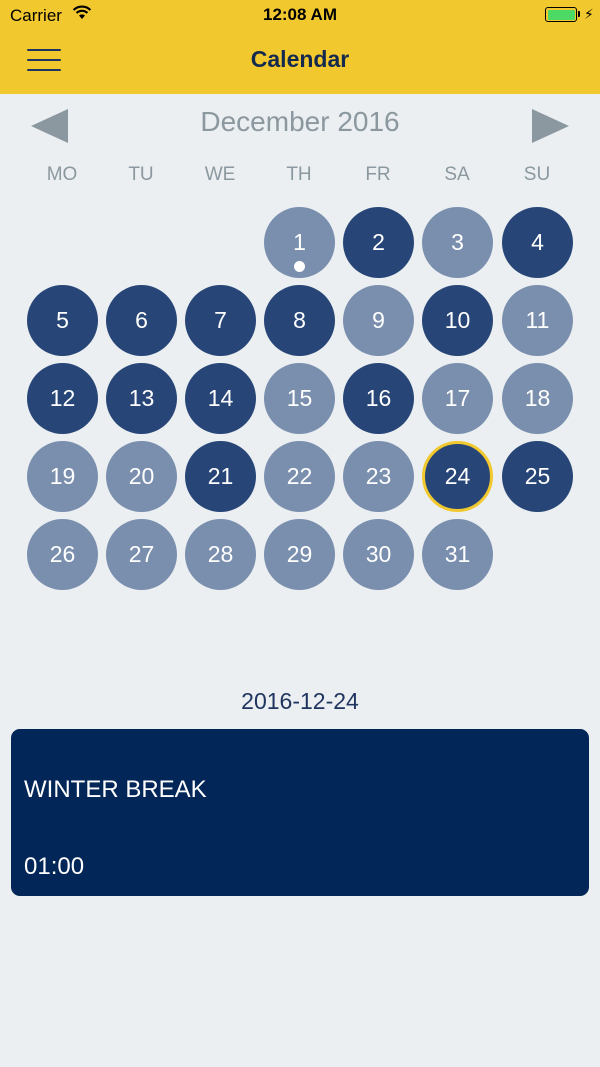 The height and width of the screenshot is (1067, 600). What do you see at coordinates (299, 266) in the screenshot?
I see `event-dot-icon` at bounding box center [299, 266].